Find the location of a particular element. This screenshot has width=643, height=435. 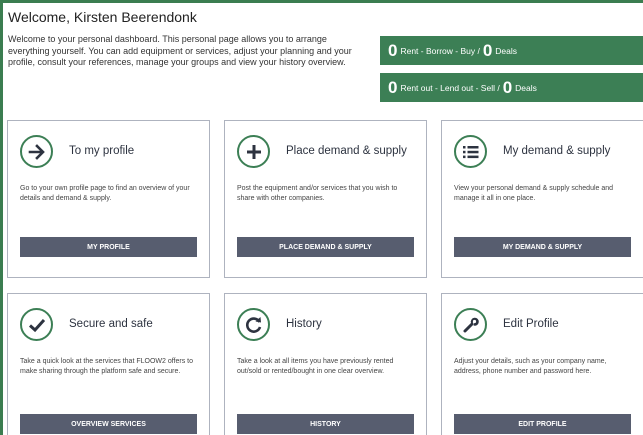

page-title: Welcome, Kirsten Beerendonk is located at coordinates (102, 17).